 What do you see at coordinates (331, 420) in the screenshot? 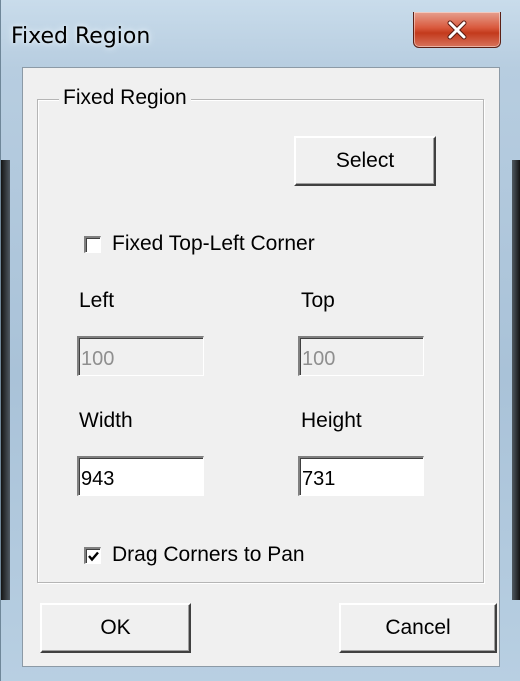
I see `height-label: Height` at bounding box center [331, 420].